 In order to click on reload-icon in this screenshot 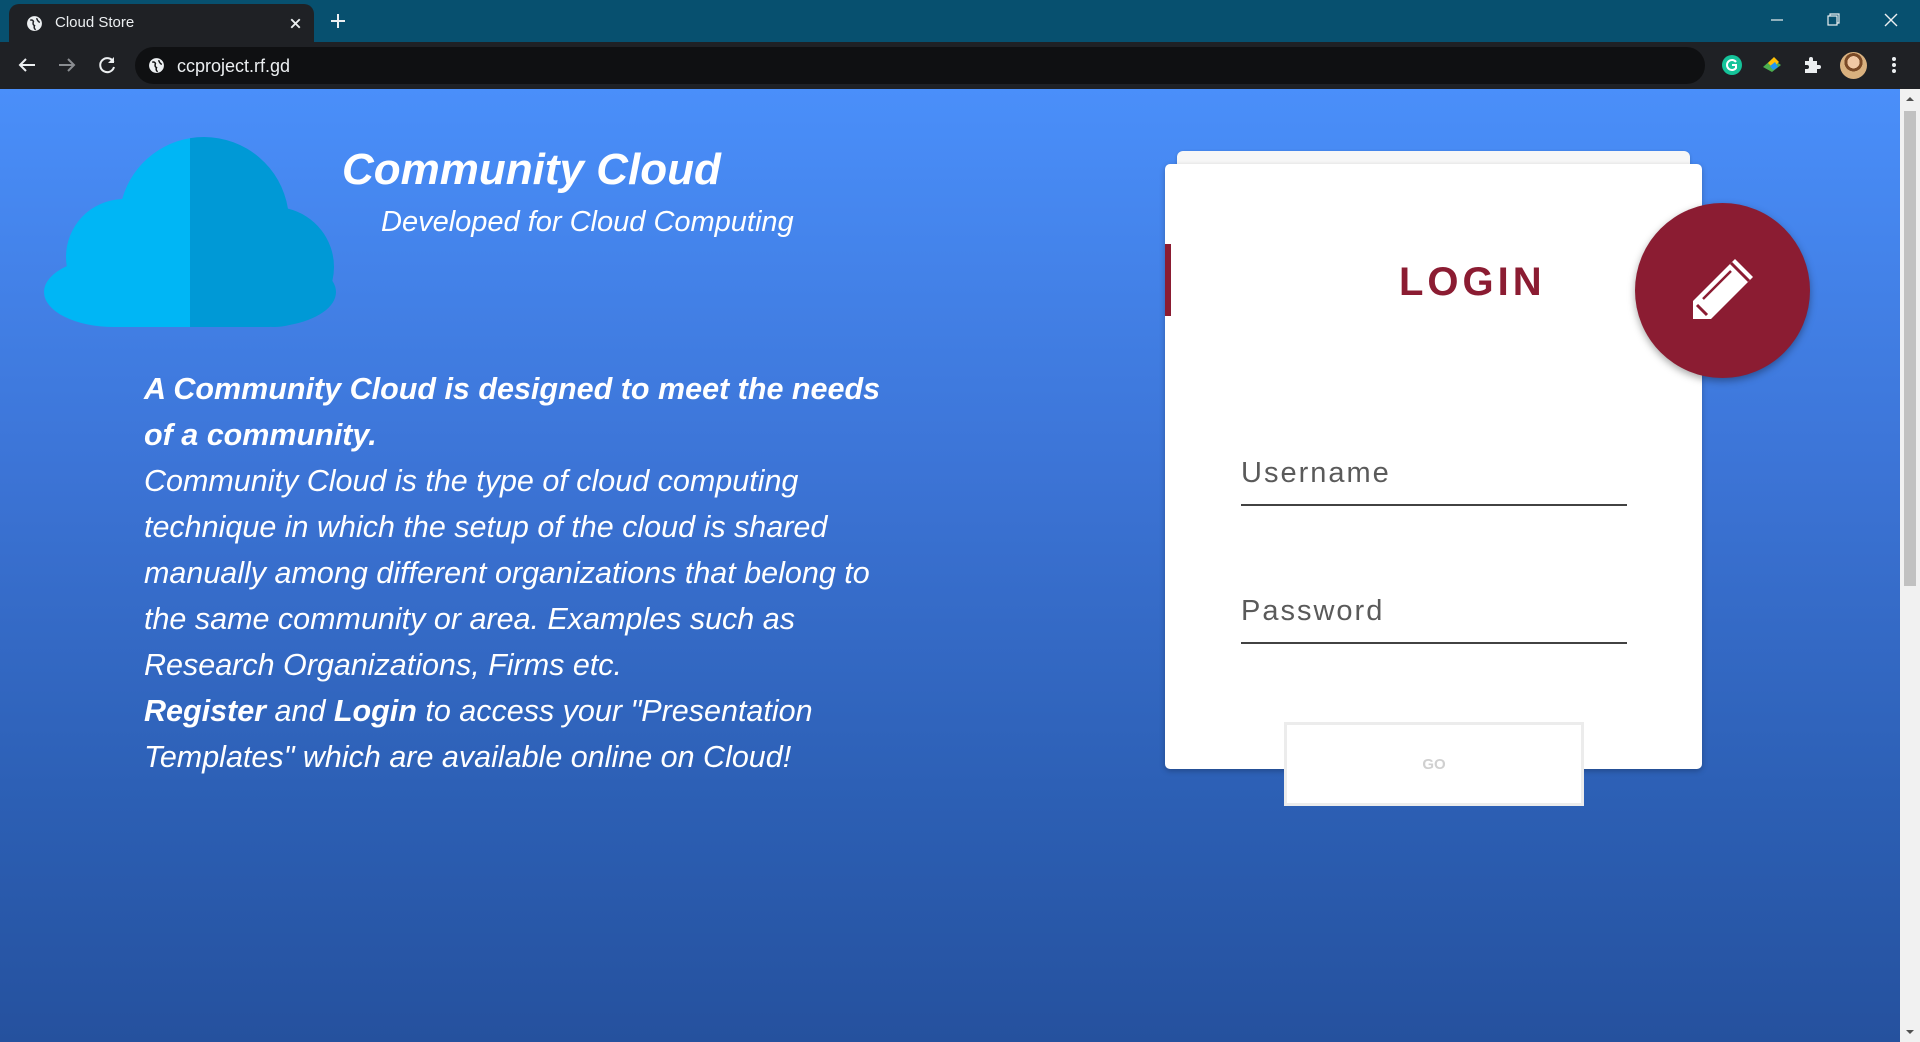, I will do `click(107, 65)`.